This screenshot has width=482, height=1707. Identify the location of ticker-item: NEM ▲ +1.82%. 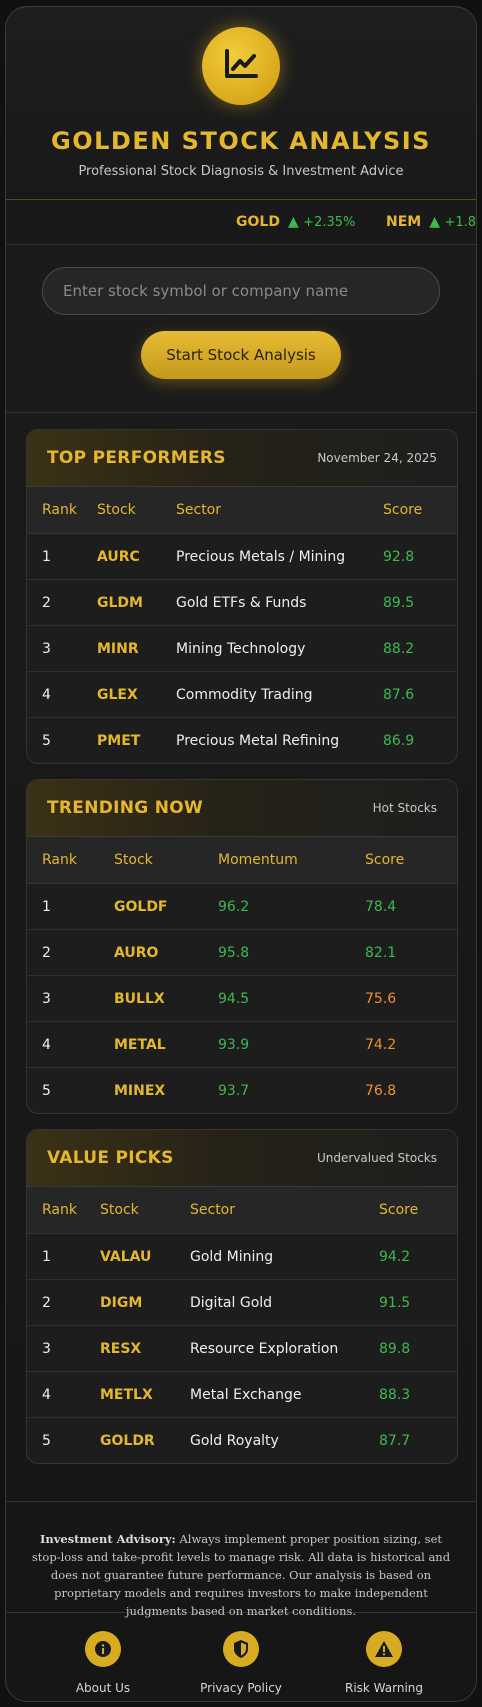
(431, 222).